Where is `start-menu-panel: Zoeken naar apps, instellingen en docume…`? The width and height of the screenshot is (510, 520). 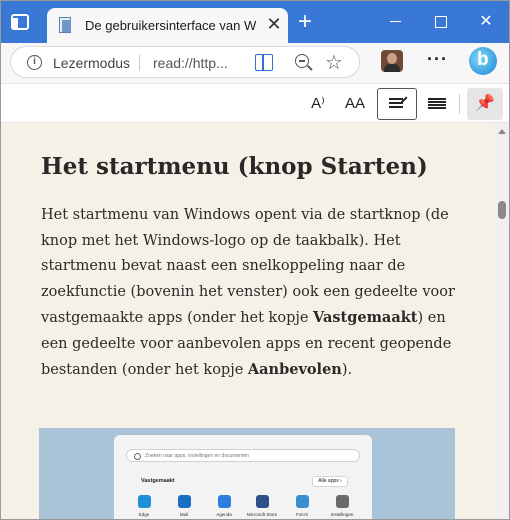
start-menu-panel: Zoeken naar apps, instellingen en docume… is located at coordinates (243, 477).